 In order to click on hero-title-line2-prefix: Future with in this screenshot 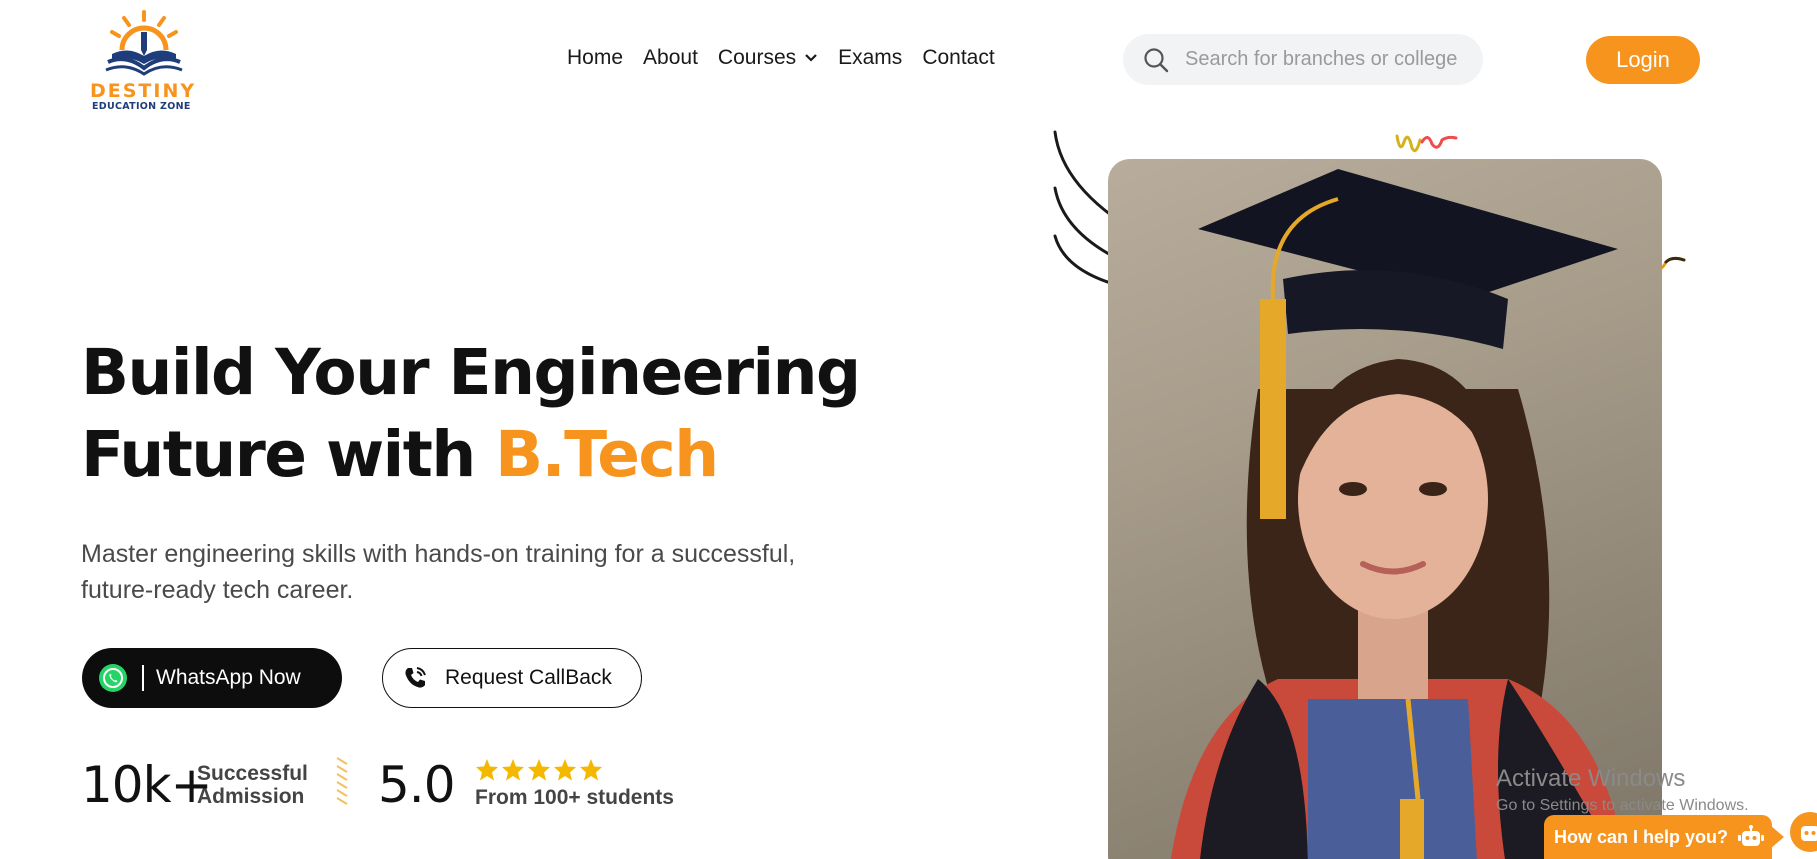, I will do `click(288, 454)`.